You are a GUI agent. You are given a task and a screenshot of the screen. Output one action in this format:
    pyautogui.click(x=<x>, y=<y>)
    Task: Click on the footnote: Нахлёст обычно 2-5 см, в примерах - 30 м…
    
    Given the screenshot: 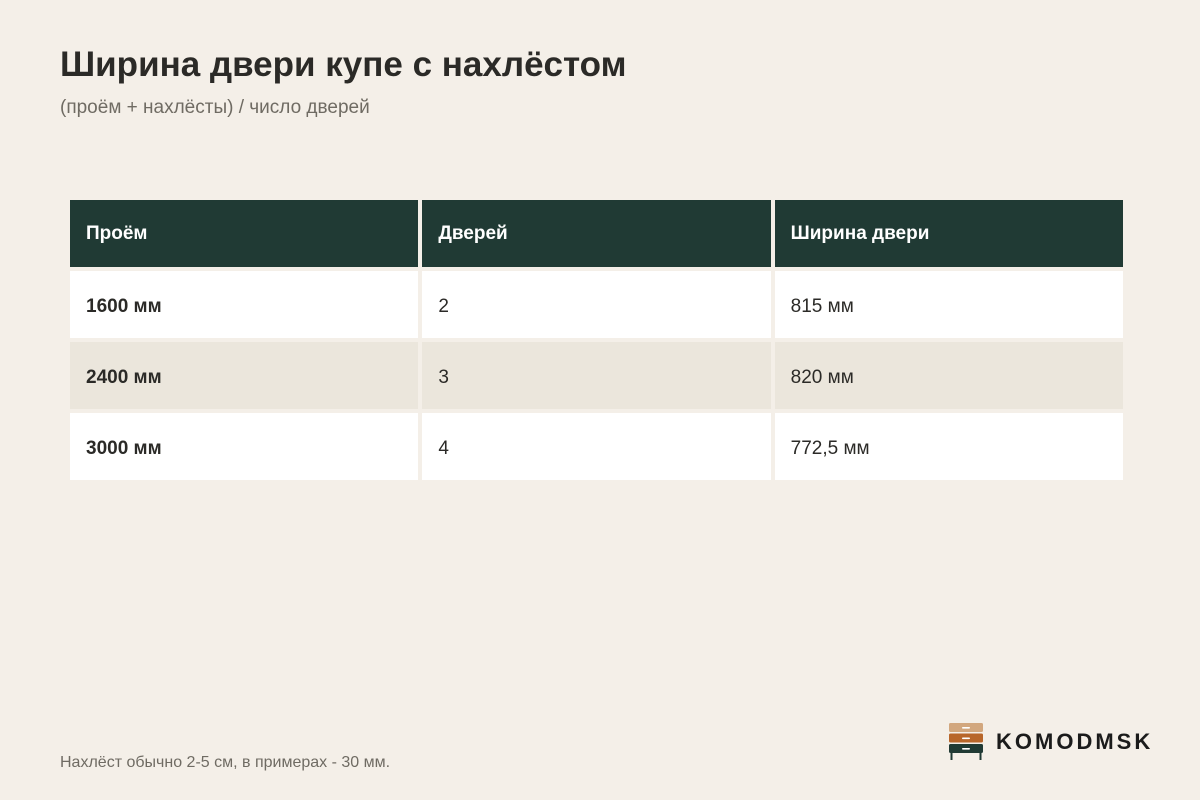 What is the action you would take?
    pyautogui.click(x=225, y=762)
    